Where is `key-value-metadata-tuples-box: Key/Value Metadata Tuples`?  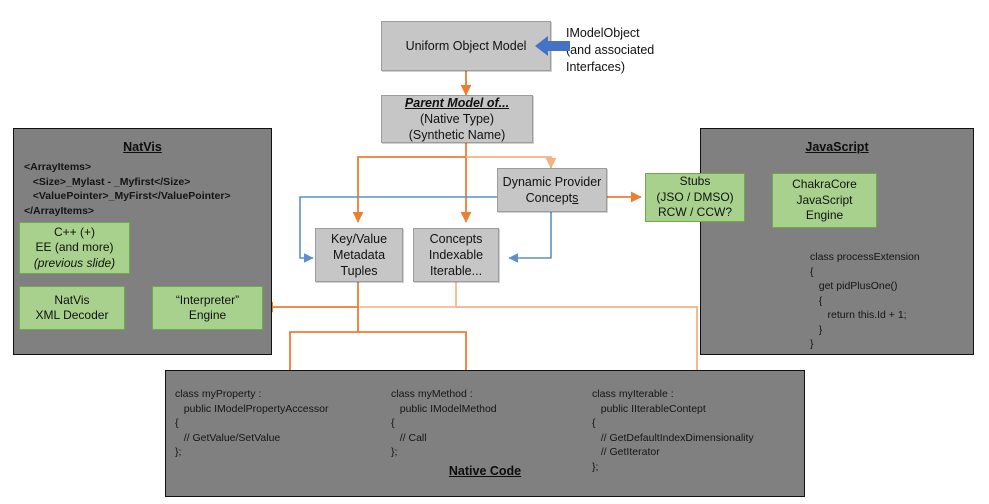
key-value-metadata-tuples-box: Key/Value Metadata Tuples is located at coordinates (359, 255).